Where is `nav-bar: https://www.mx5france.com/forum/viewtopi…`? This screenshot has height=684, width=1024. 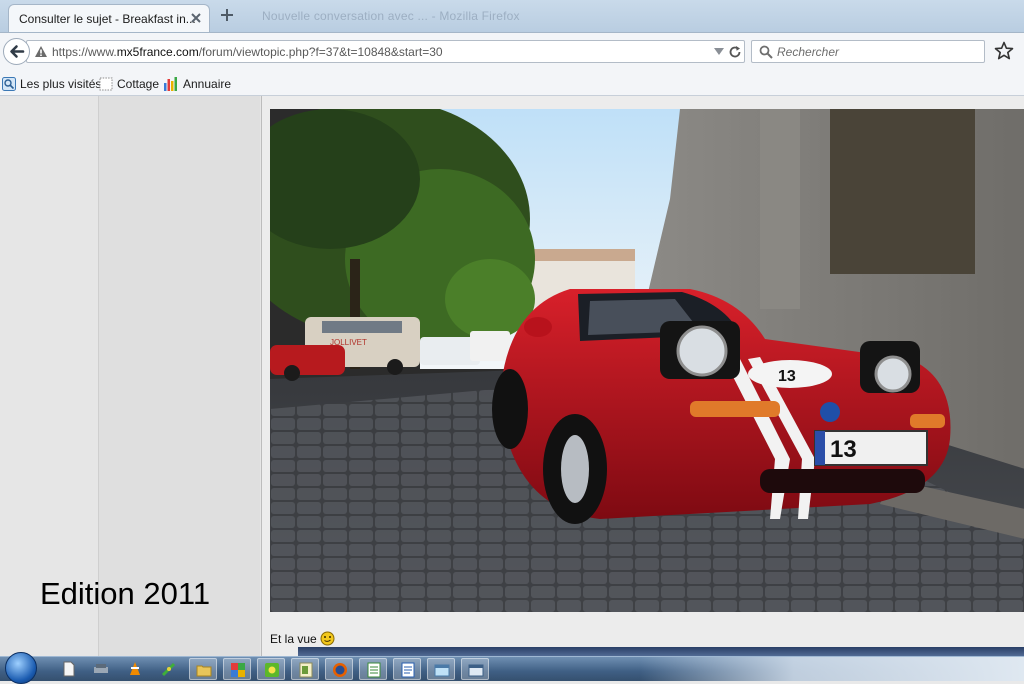
nav-bar: https://www.mx5france.com/forum/viewtopi… is located at coordinates (512, 52).